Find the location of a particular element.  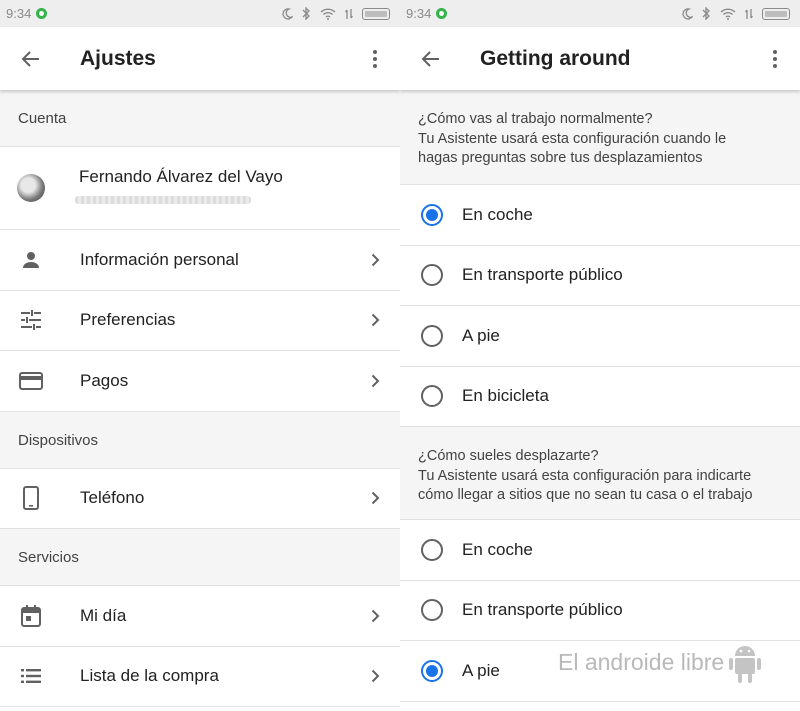

option-travel-en-coche: En coche is located at coordinates (600, 550).